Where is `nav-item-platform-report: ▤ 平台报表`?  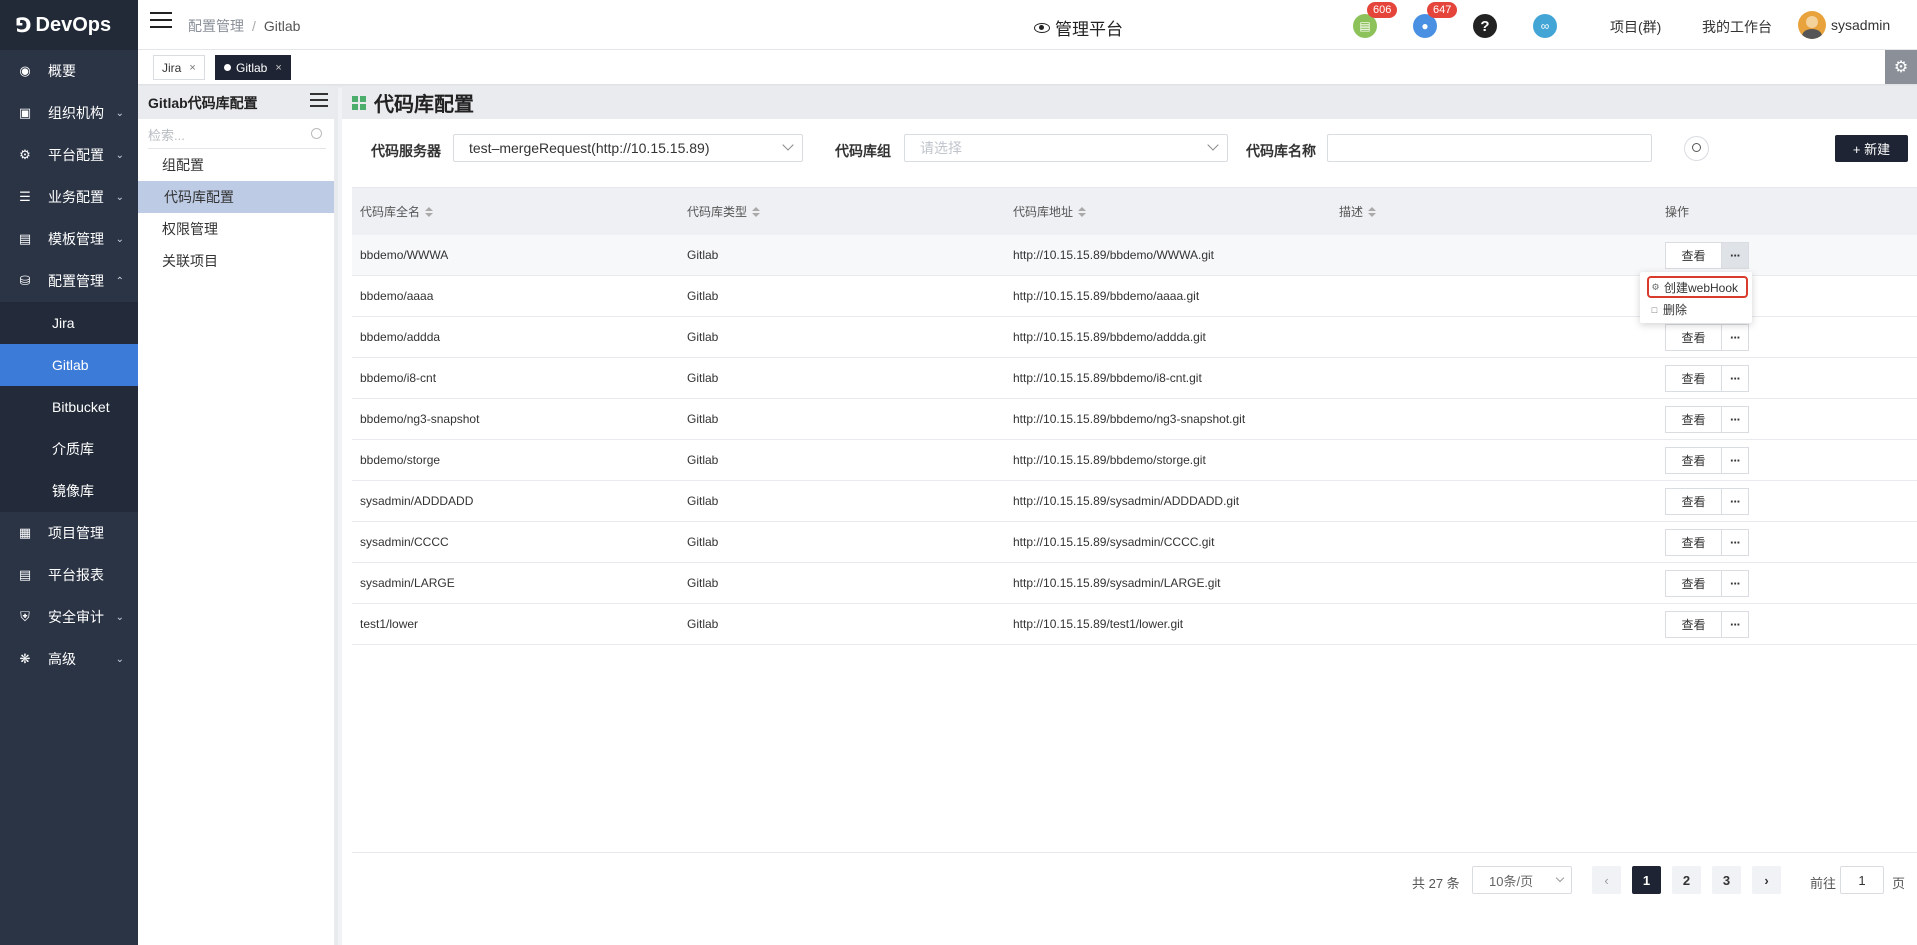 nav-item-platform-report: ▤ 平台报表 is located at coordinates (69, 575).